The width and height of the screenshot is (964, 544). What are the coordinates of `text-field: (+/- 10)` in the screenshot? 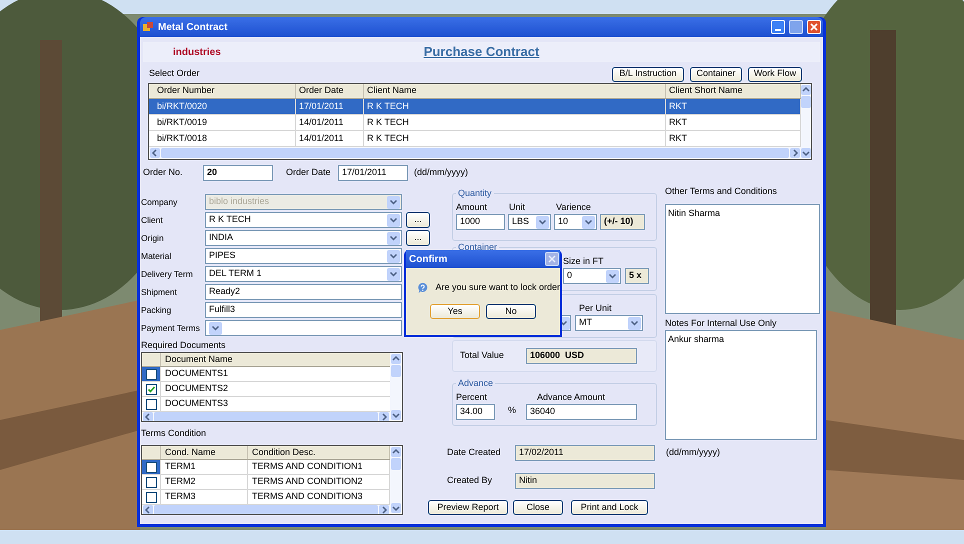 It's located at (622, 222).